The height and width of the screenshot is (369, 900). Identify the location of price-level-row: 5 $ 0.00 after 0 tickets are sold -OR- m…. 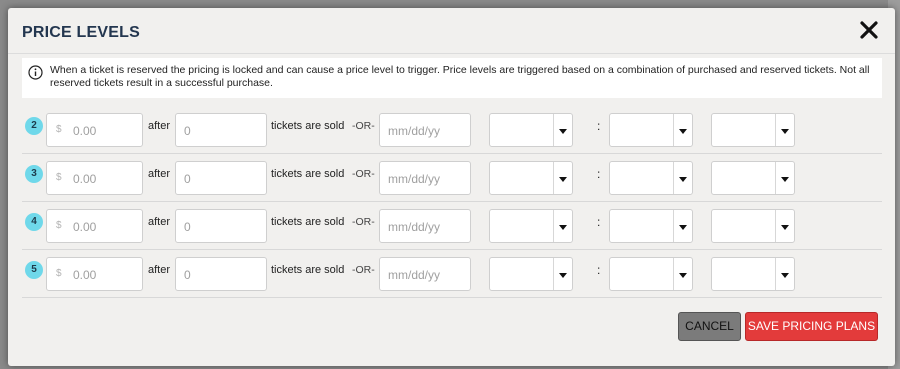
(452, 274).